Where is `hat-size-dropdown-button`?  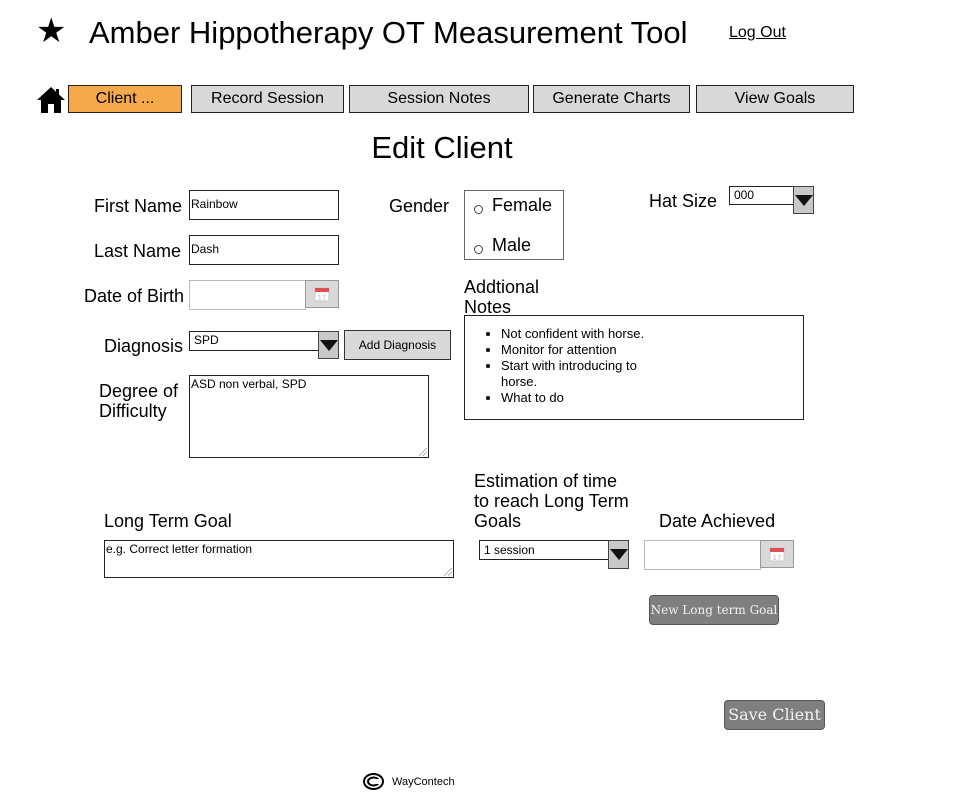 hat-size-dropdown-button is located at coordinates (803, 200).